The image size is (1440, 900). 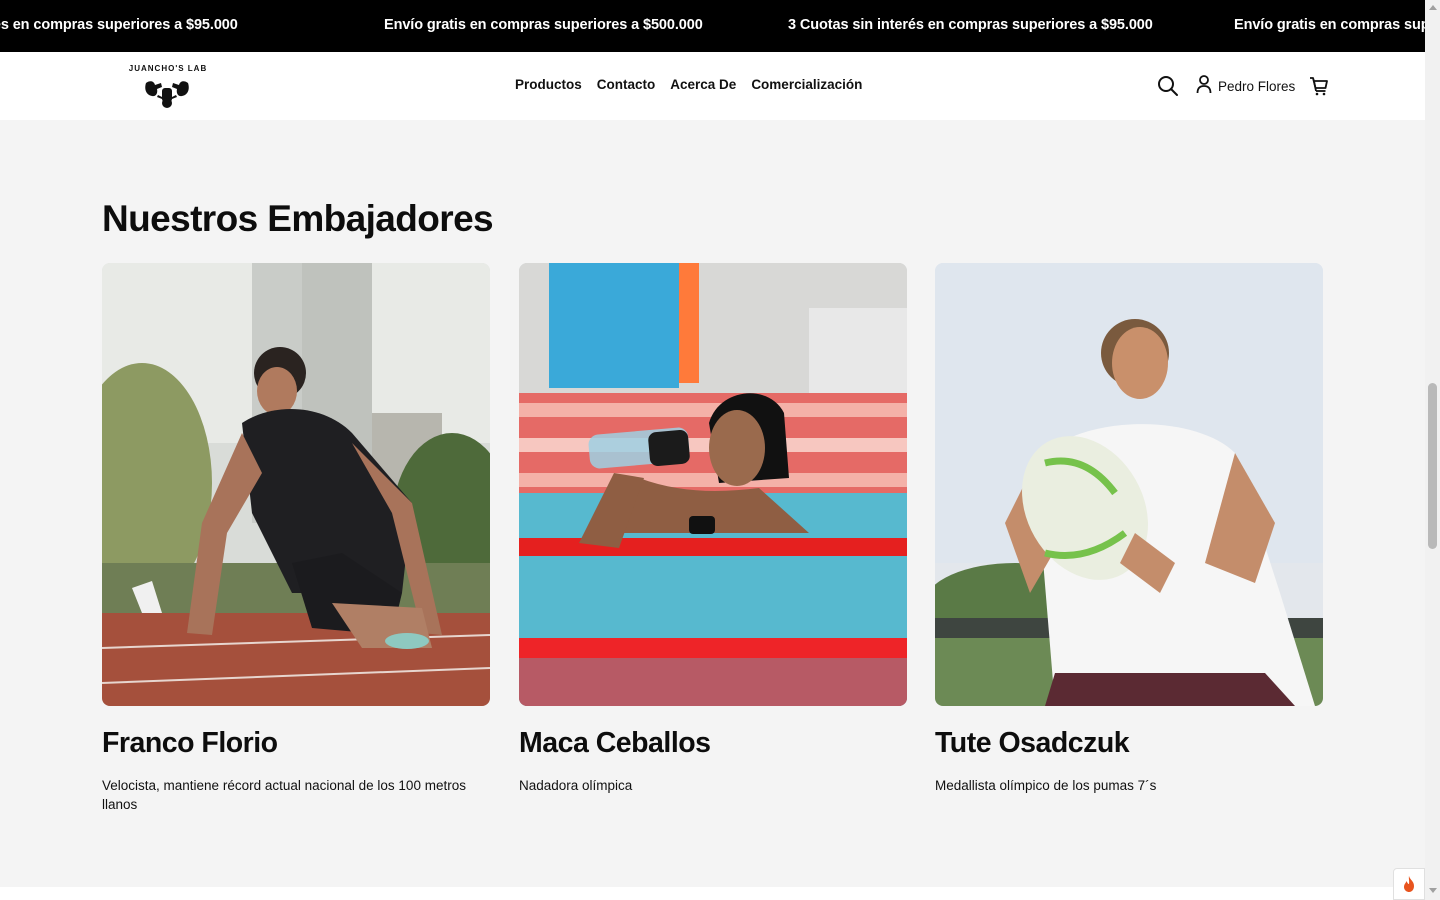 I want to click on ambassador-description: Nadadora olímpica, so click(x=576, y=785).